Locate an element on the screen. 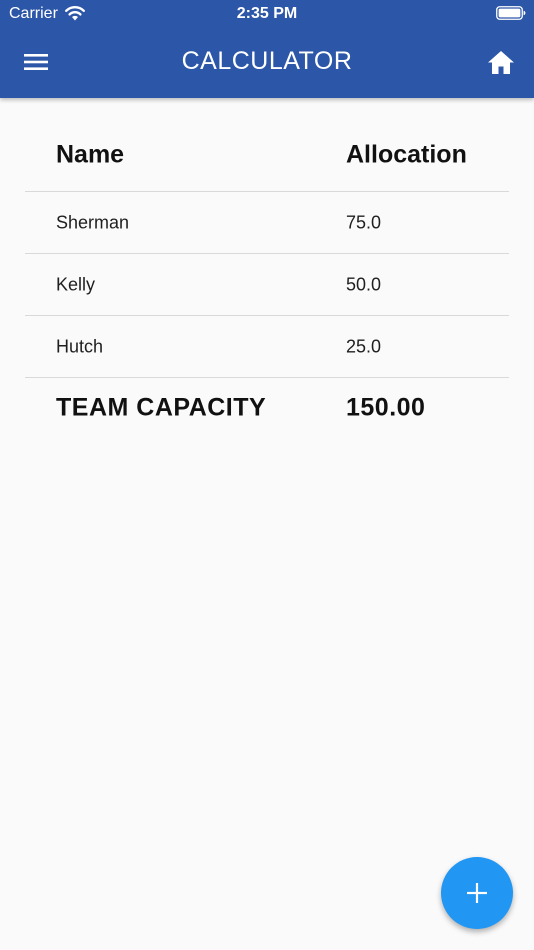 This screenshot has width=534, height=950. table-header-row: Name Allocation is located at coordinates (267, 155).